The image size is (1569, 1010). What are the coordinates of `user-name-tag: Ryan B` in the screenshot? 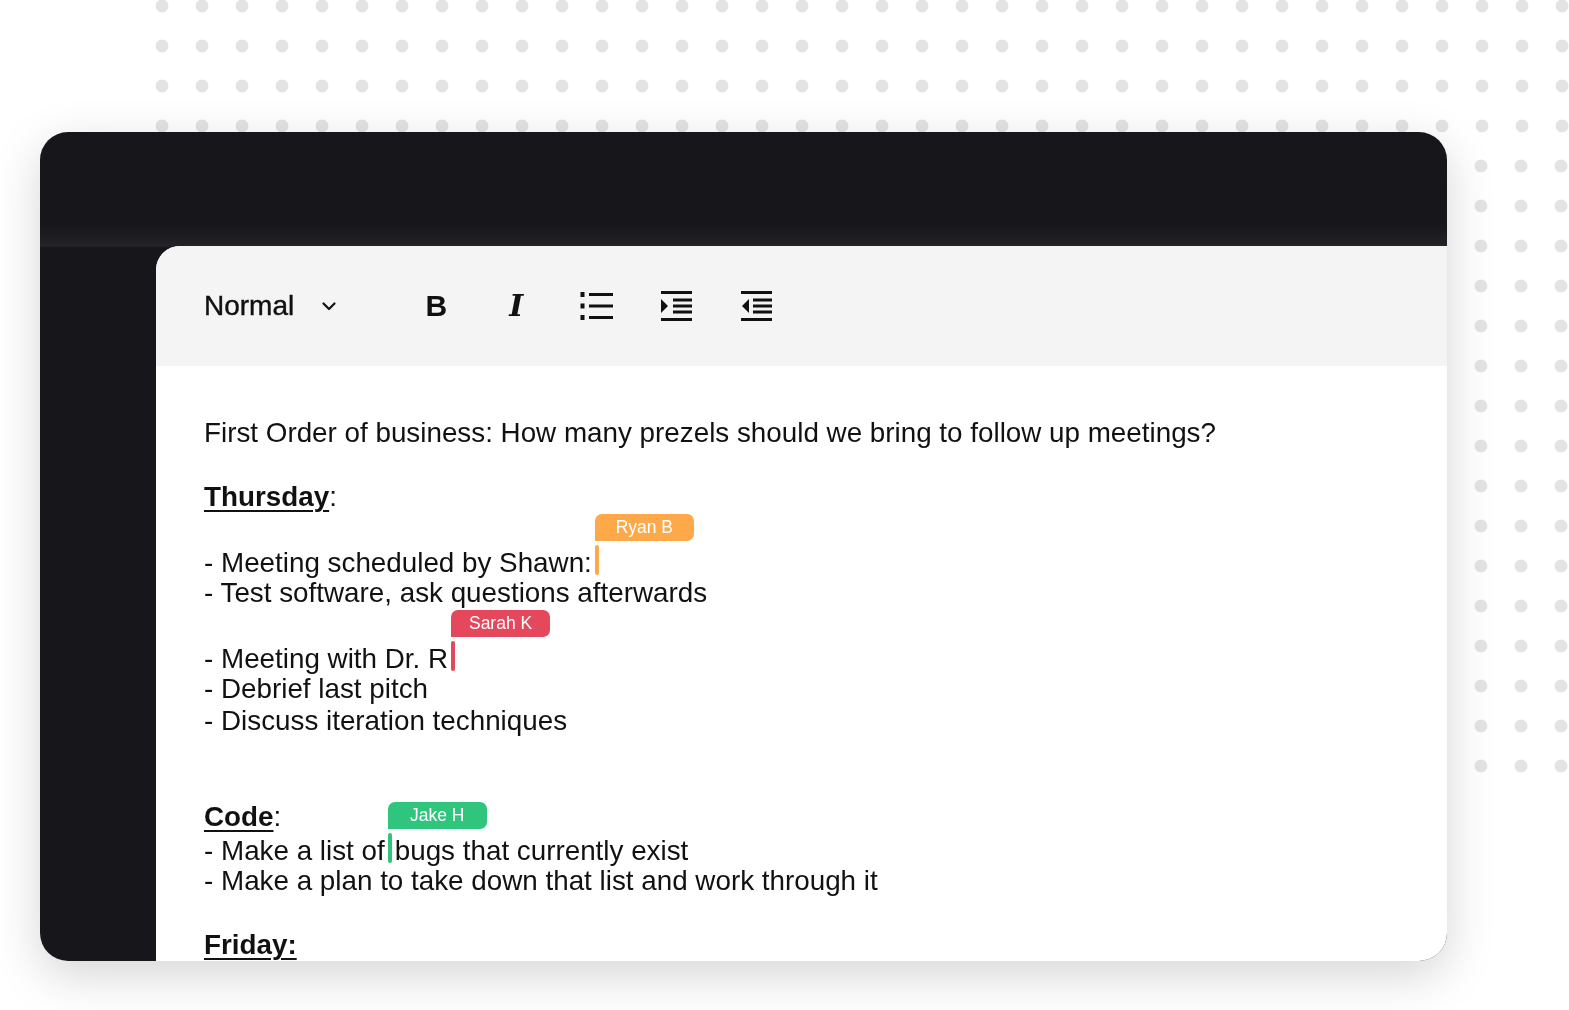 It's located at (644, 527).